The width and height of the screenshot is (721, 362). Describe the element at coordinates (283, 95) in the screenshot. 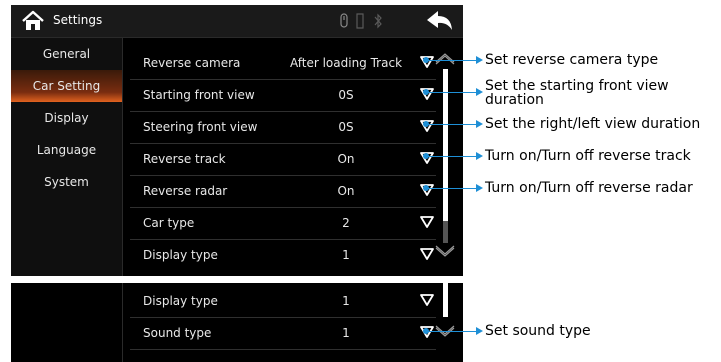

I see `setting-row-starting-front-view: Starting front view 0S` at that location.